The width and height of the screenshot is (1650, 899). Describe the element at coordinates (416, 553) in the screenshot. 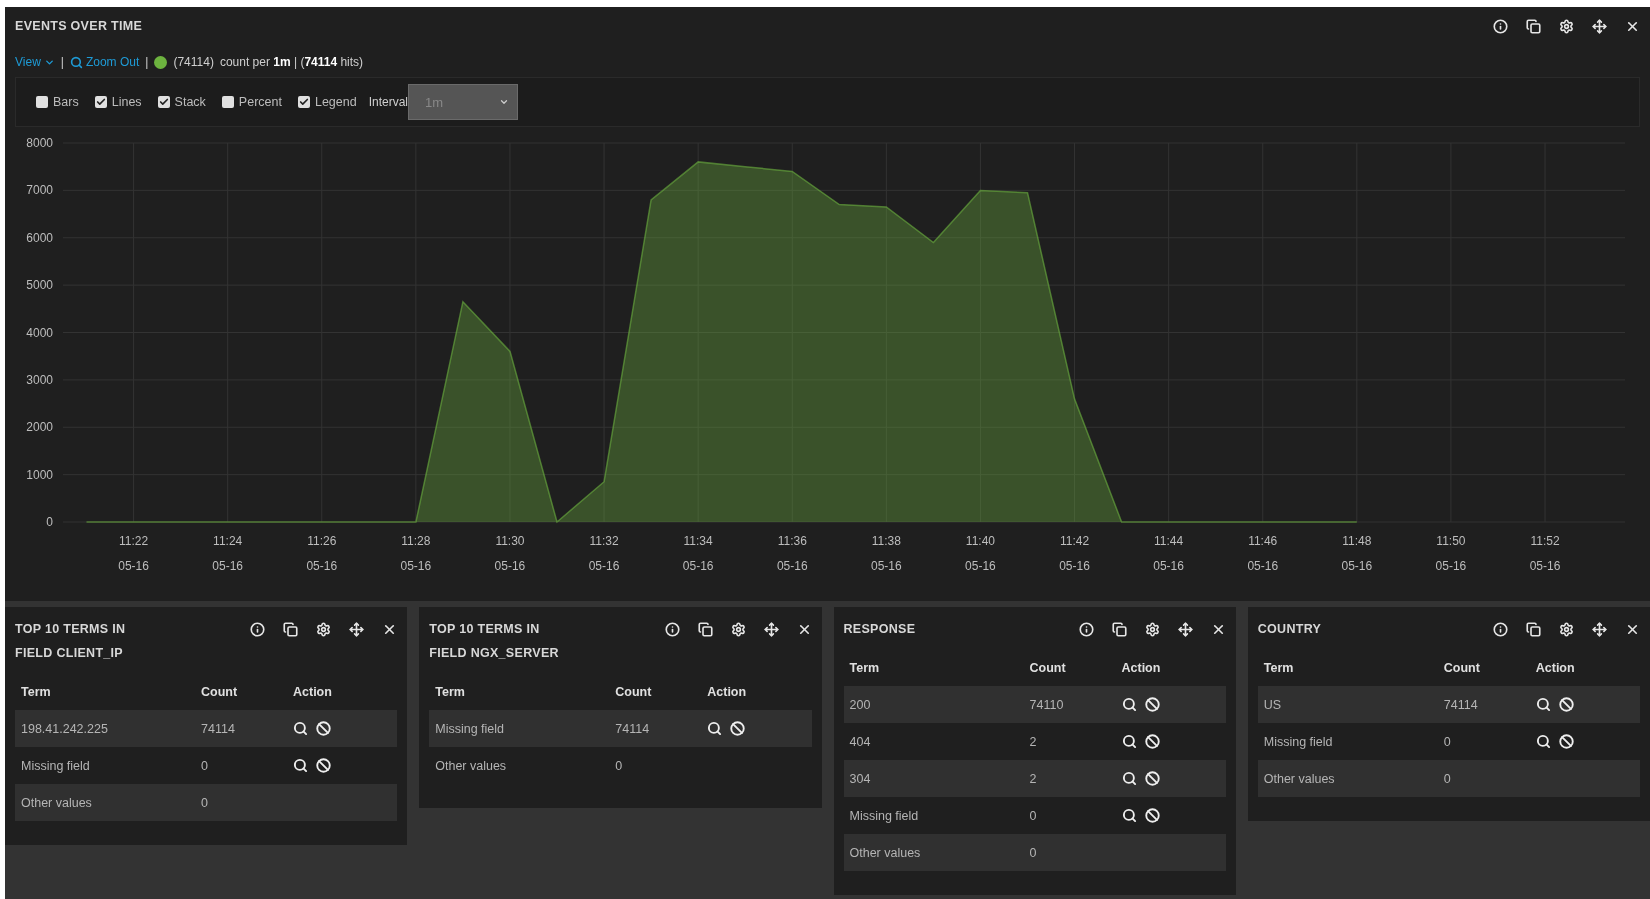

I see `x-axis-label: 11:28 05-16` at that location.